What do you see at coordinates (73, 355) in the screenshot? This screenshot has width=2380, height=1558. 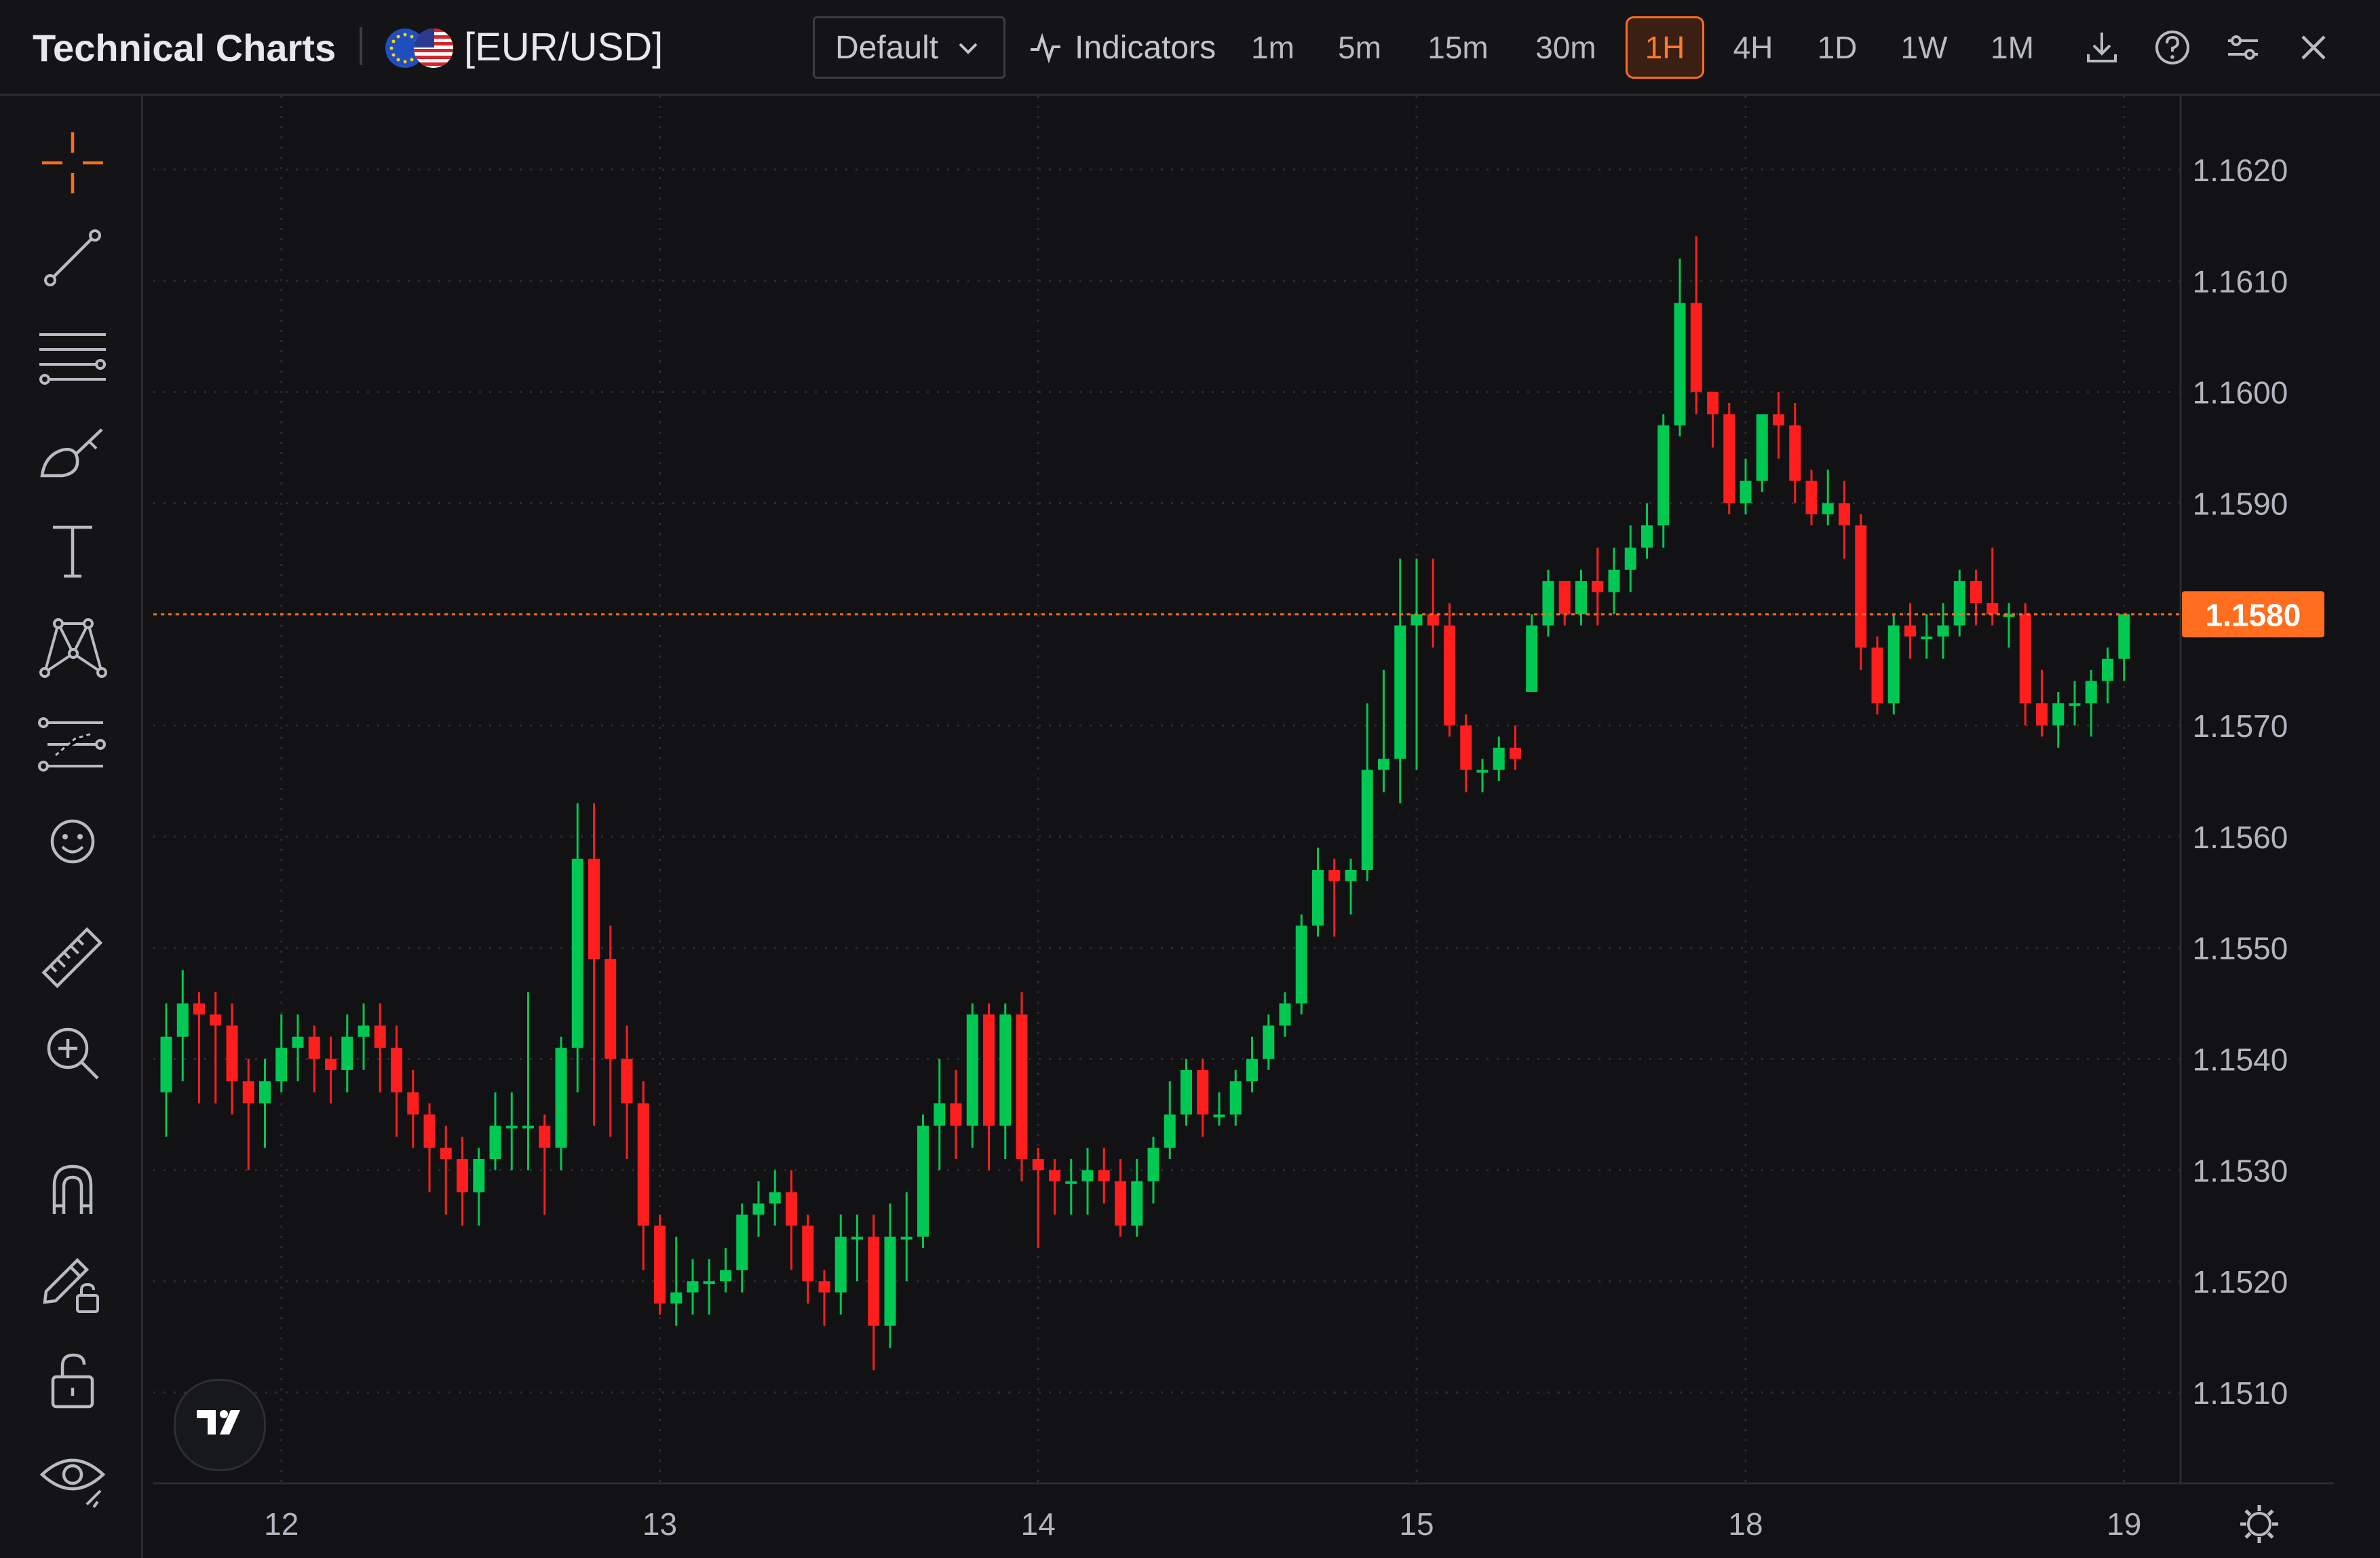 I see `horizontal-lines-icon` at bounding box center [73, 355].